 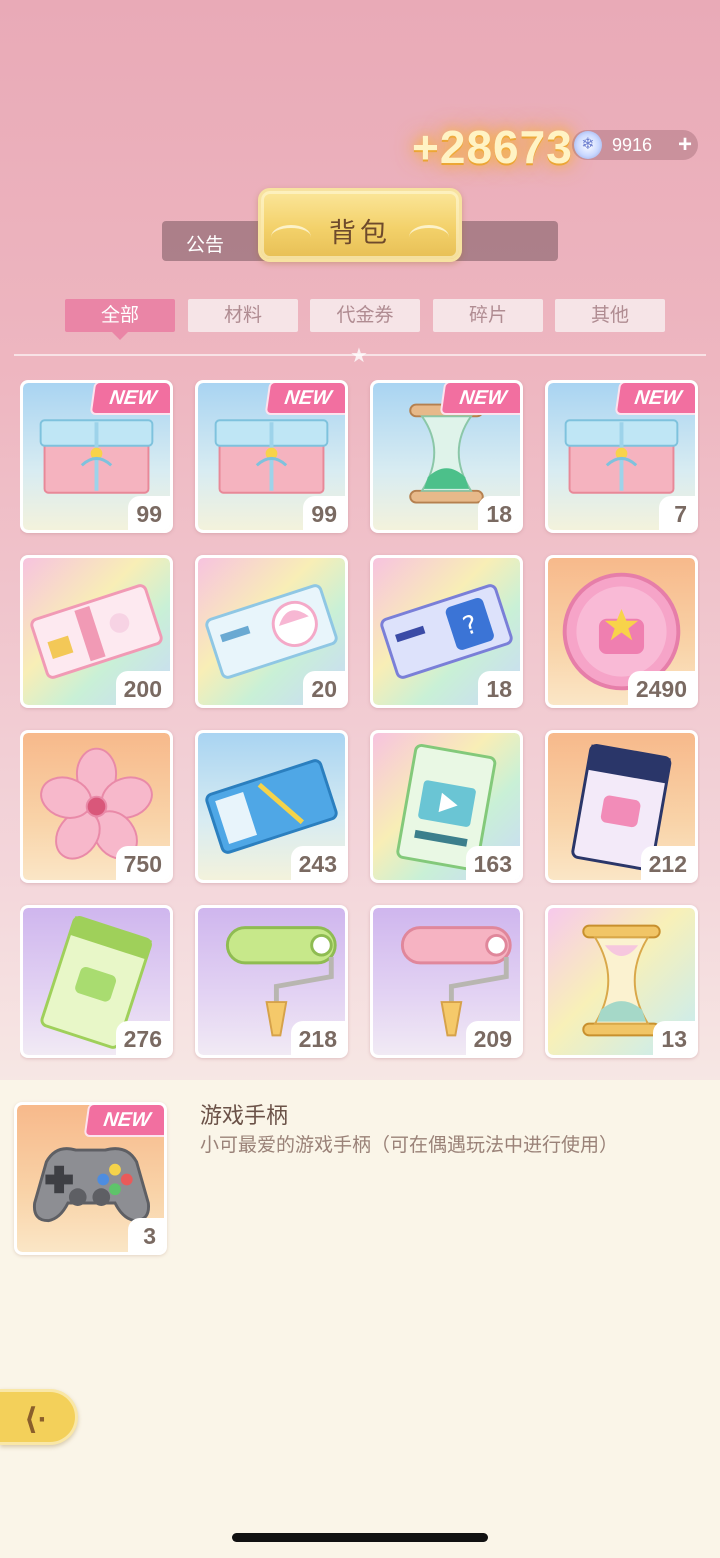 I want to click on inventory-item: NEW 7, so click(x=621, y=456).